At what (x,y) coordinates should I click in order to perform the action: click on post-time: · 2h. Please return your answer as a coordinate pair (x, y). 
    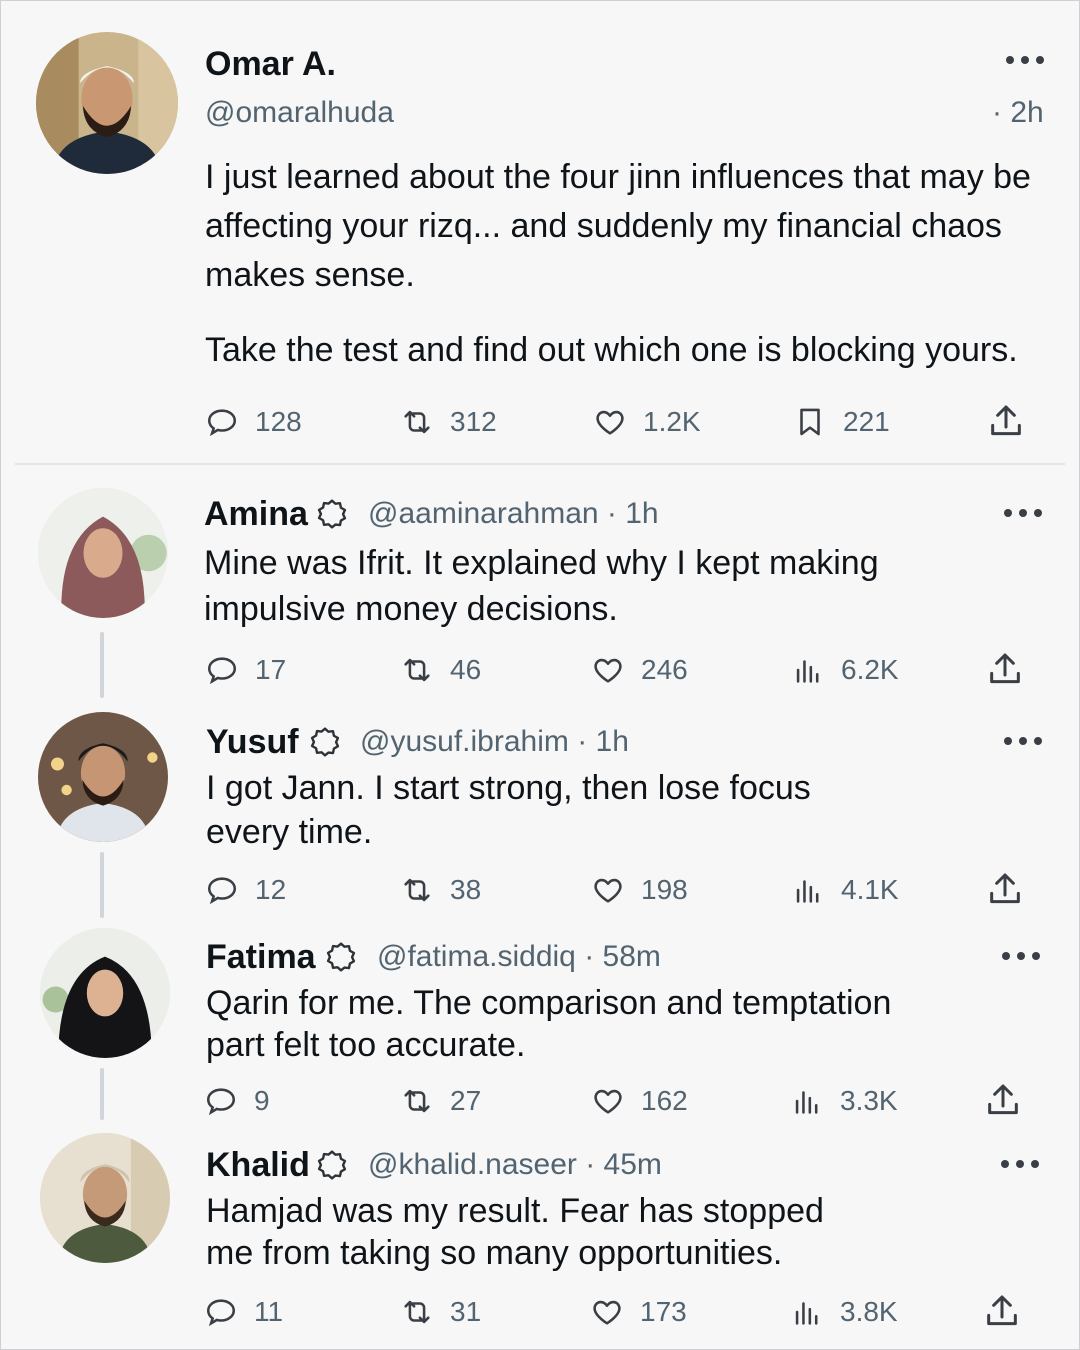
    Looking at the image, I should click on (1018, 113).